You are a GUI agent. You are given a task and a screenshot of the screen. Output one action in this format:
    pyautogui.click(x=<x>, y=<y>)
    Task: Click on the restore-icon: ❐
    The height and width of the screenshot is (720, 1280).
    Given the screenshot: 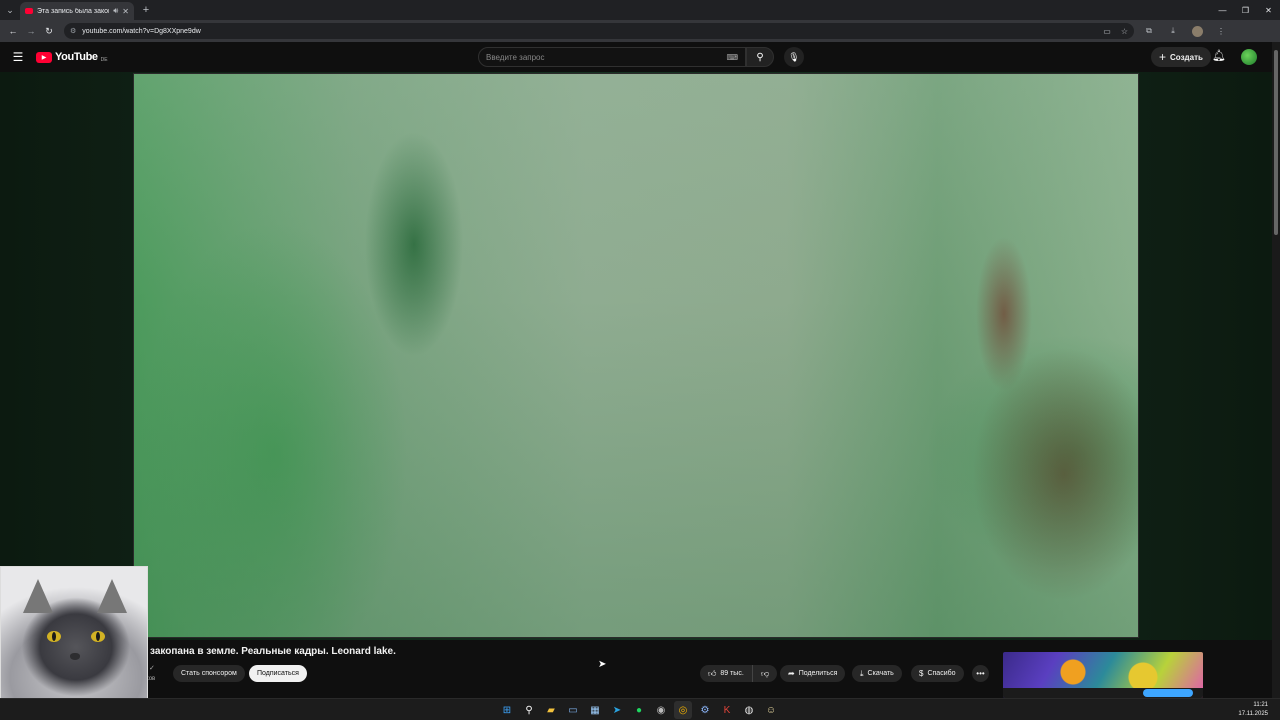 What is the action you would take?
    pyautogui.click(x=1245, y=10)
    